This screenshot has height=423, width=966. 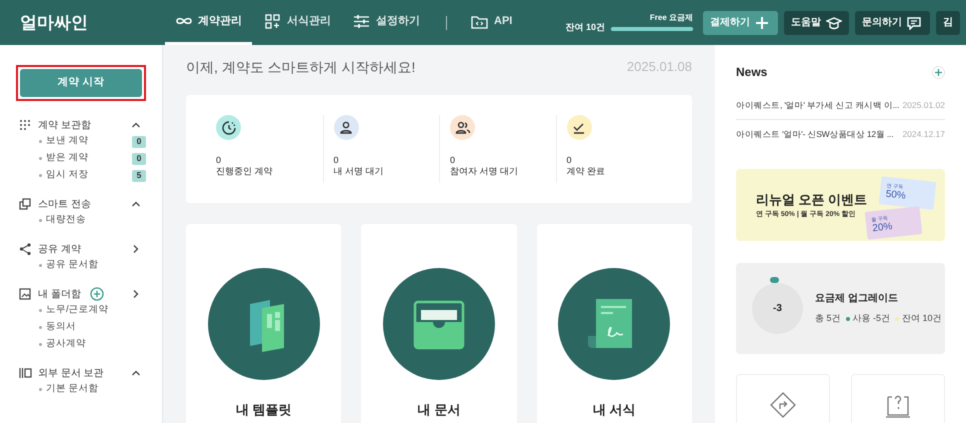 I want to click on date-label: 2025.01.08, so click(x=659, y=67).